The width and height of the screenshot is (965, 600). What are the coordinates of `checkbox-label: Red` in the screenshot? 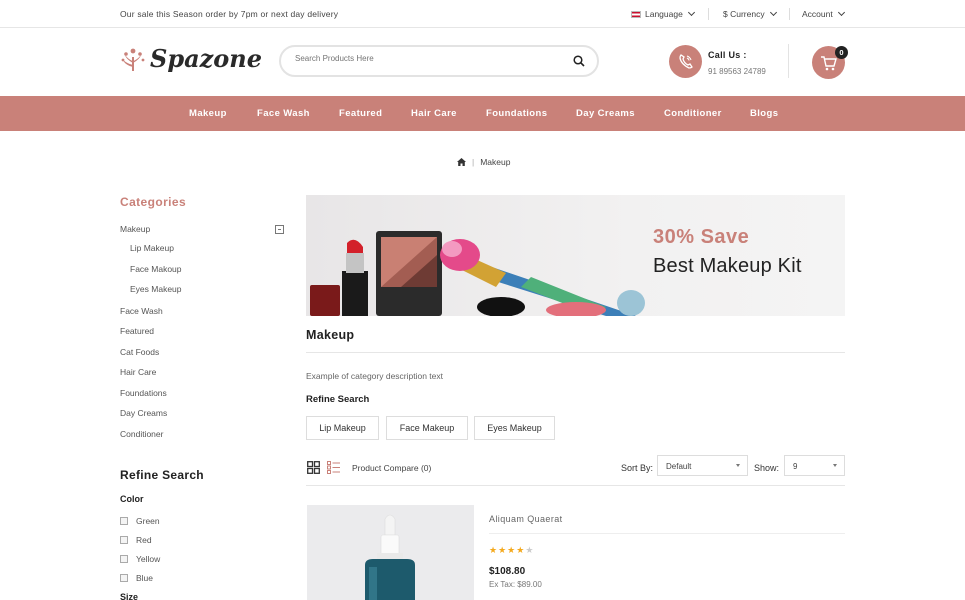 It's located at (144, 540).